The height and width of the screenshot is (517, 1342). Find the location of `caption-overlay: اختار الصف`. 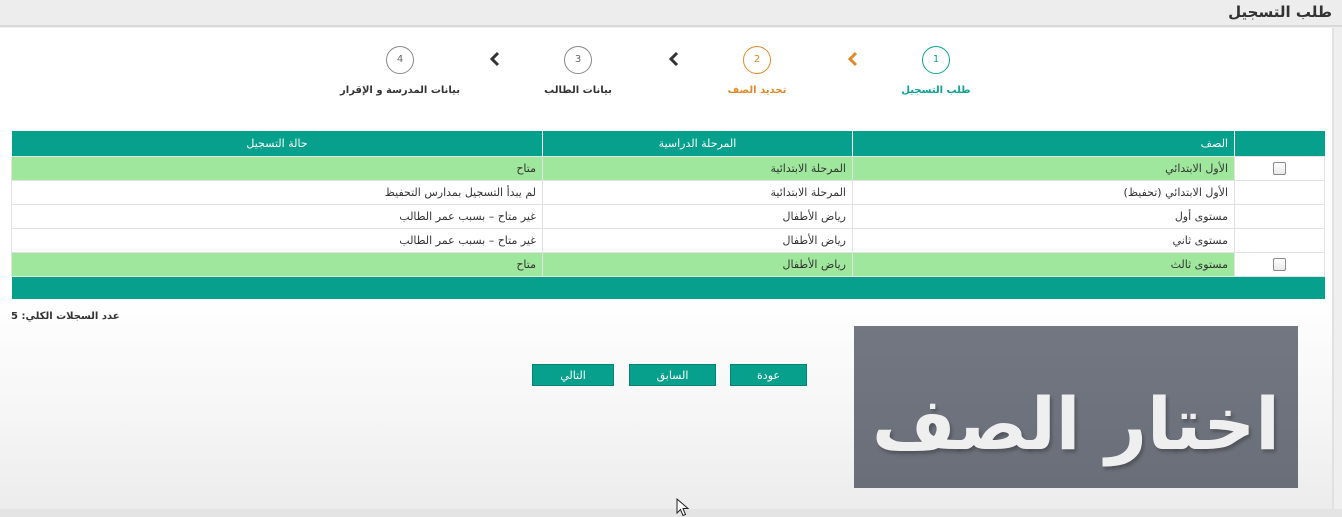

caption-overlay: اختار الصف is located at coordinates (1076, 407).